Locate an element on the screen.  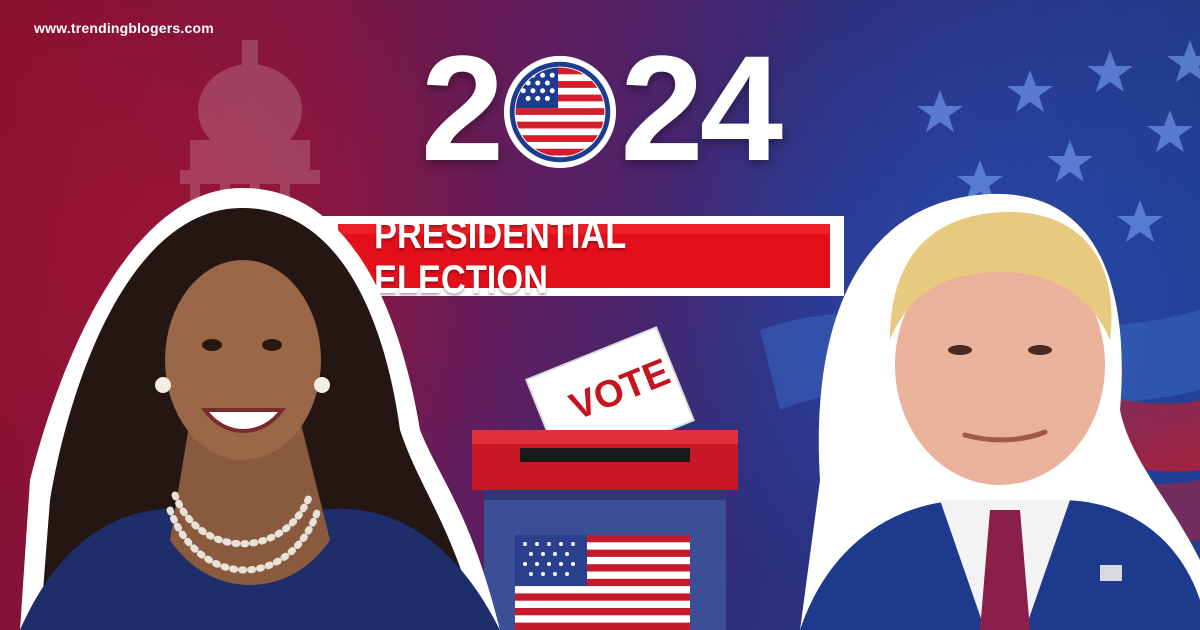
year-digits-right: 24 is located at coordinates (701, 108).